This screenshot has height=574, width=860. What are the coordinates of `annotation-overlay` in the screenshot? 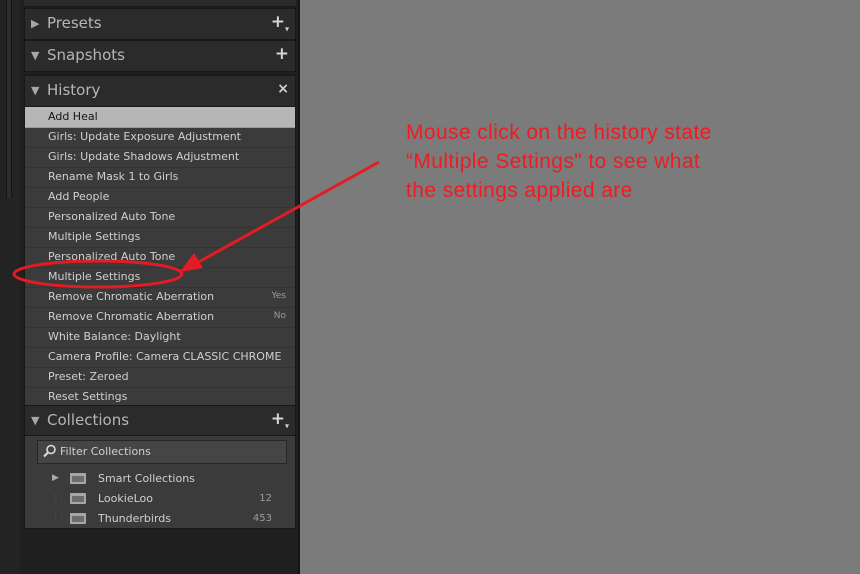 It's located at (196, 224).